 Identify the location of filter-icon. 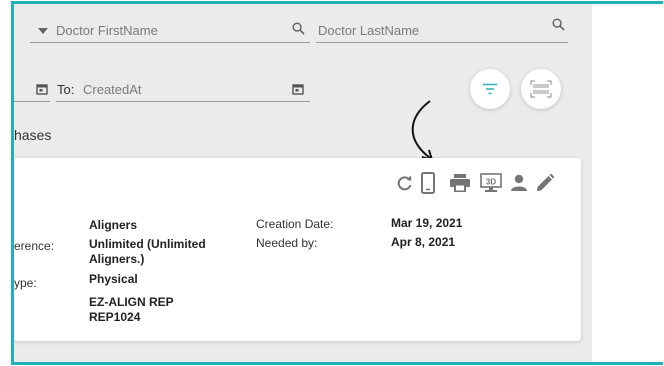
(490, 89).